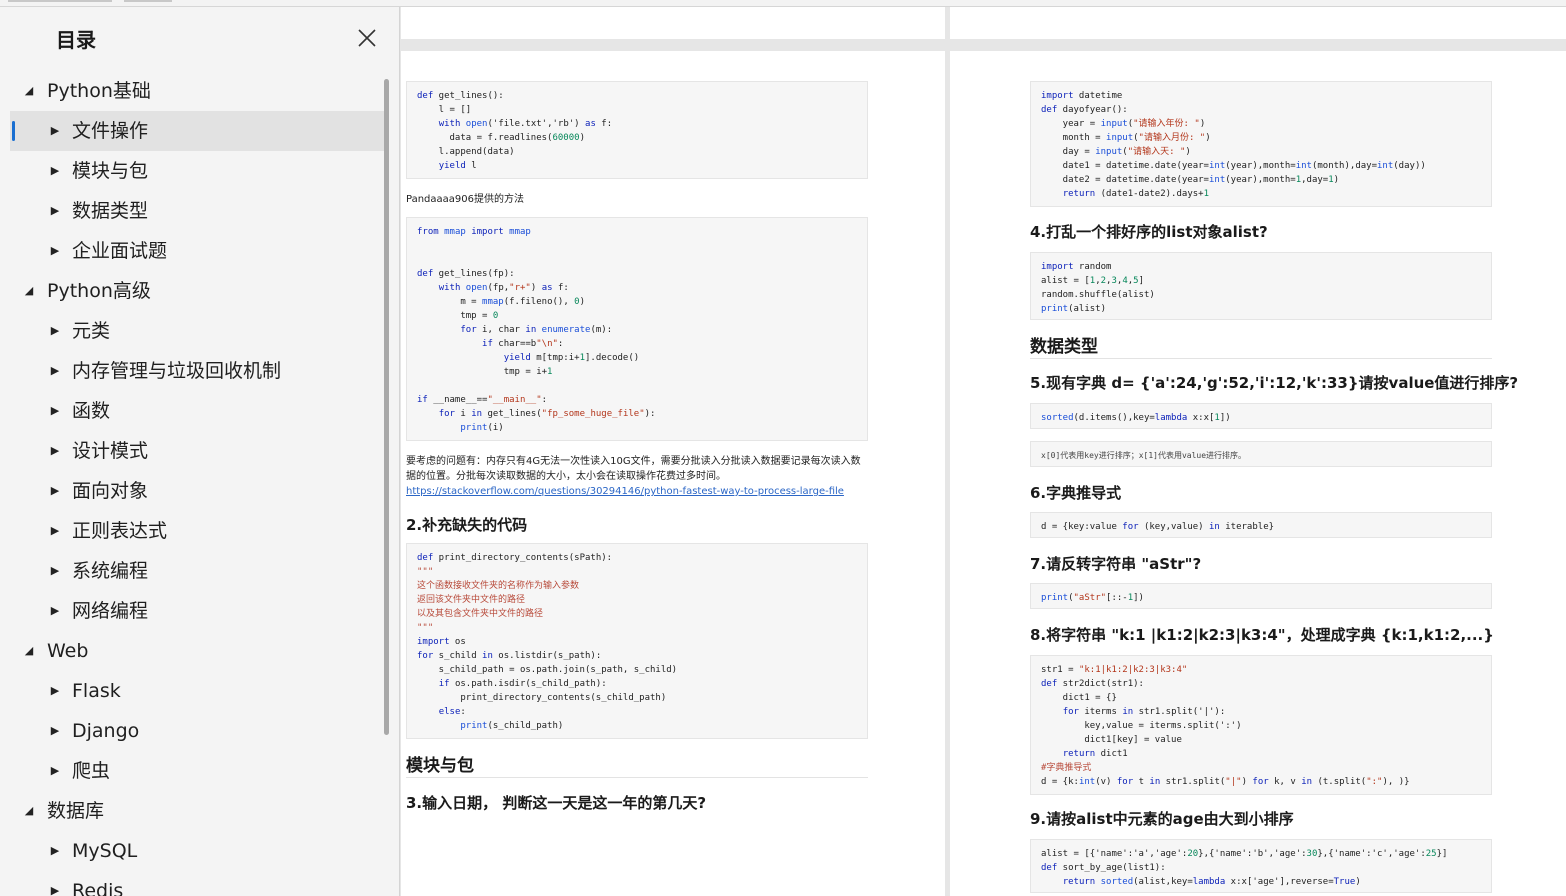 Image resolution: width=1566 pixels, height=896 pixels. What do you see at coordinates (673, 23) in the screenshot?
I see `previous-page-strip` at bounding box center [673, 23].